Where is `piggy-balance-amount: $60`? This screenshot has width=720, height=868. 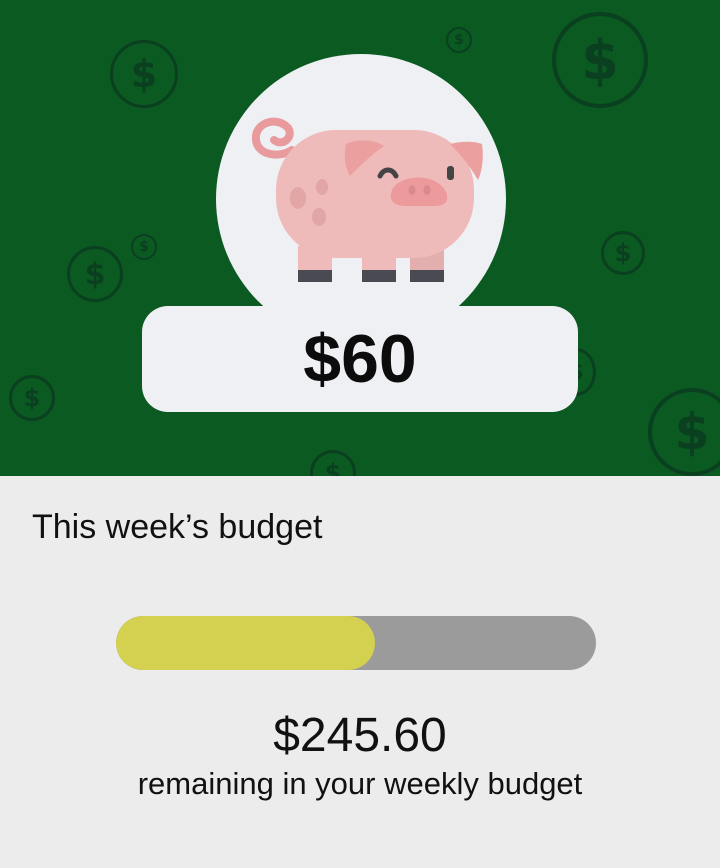
piggy-balance-amount: $60 is located at coordinates (360, 359).